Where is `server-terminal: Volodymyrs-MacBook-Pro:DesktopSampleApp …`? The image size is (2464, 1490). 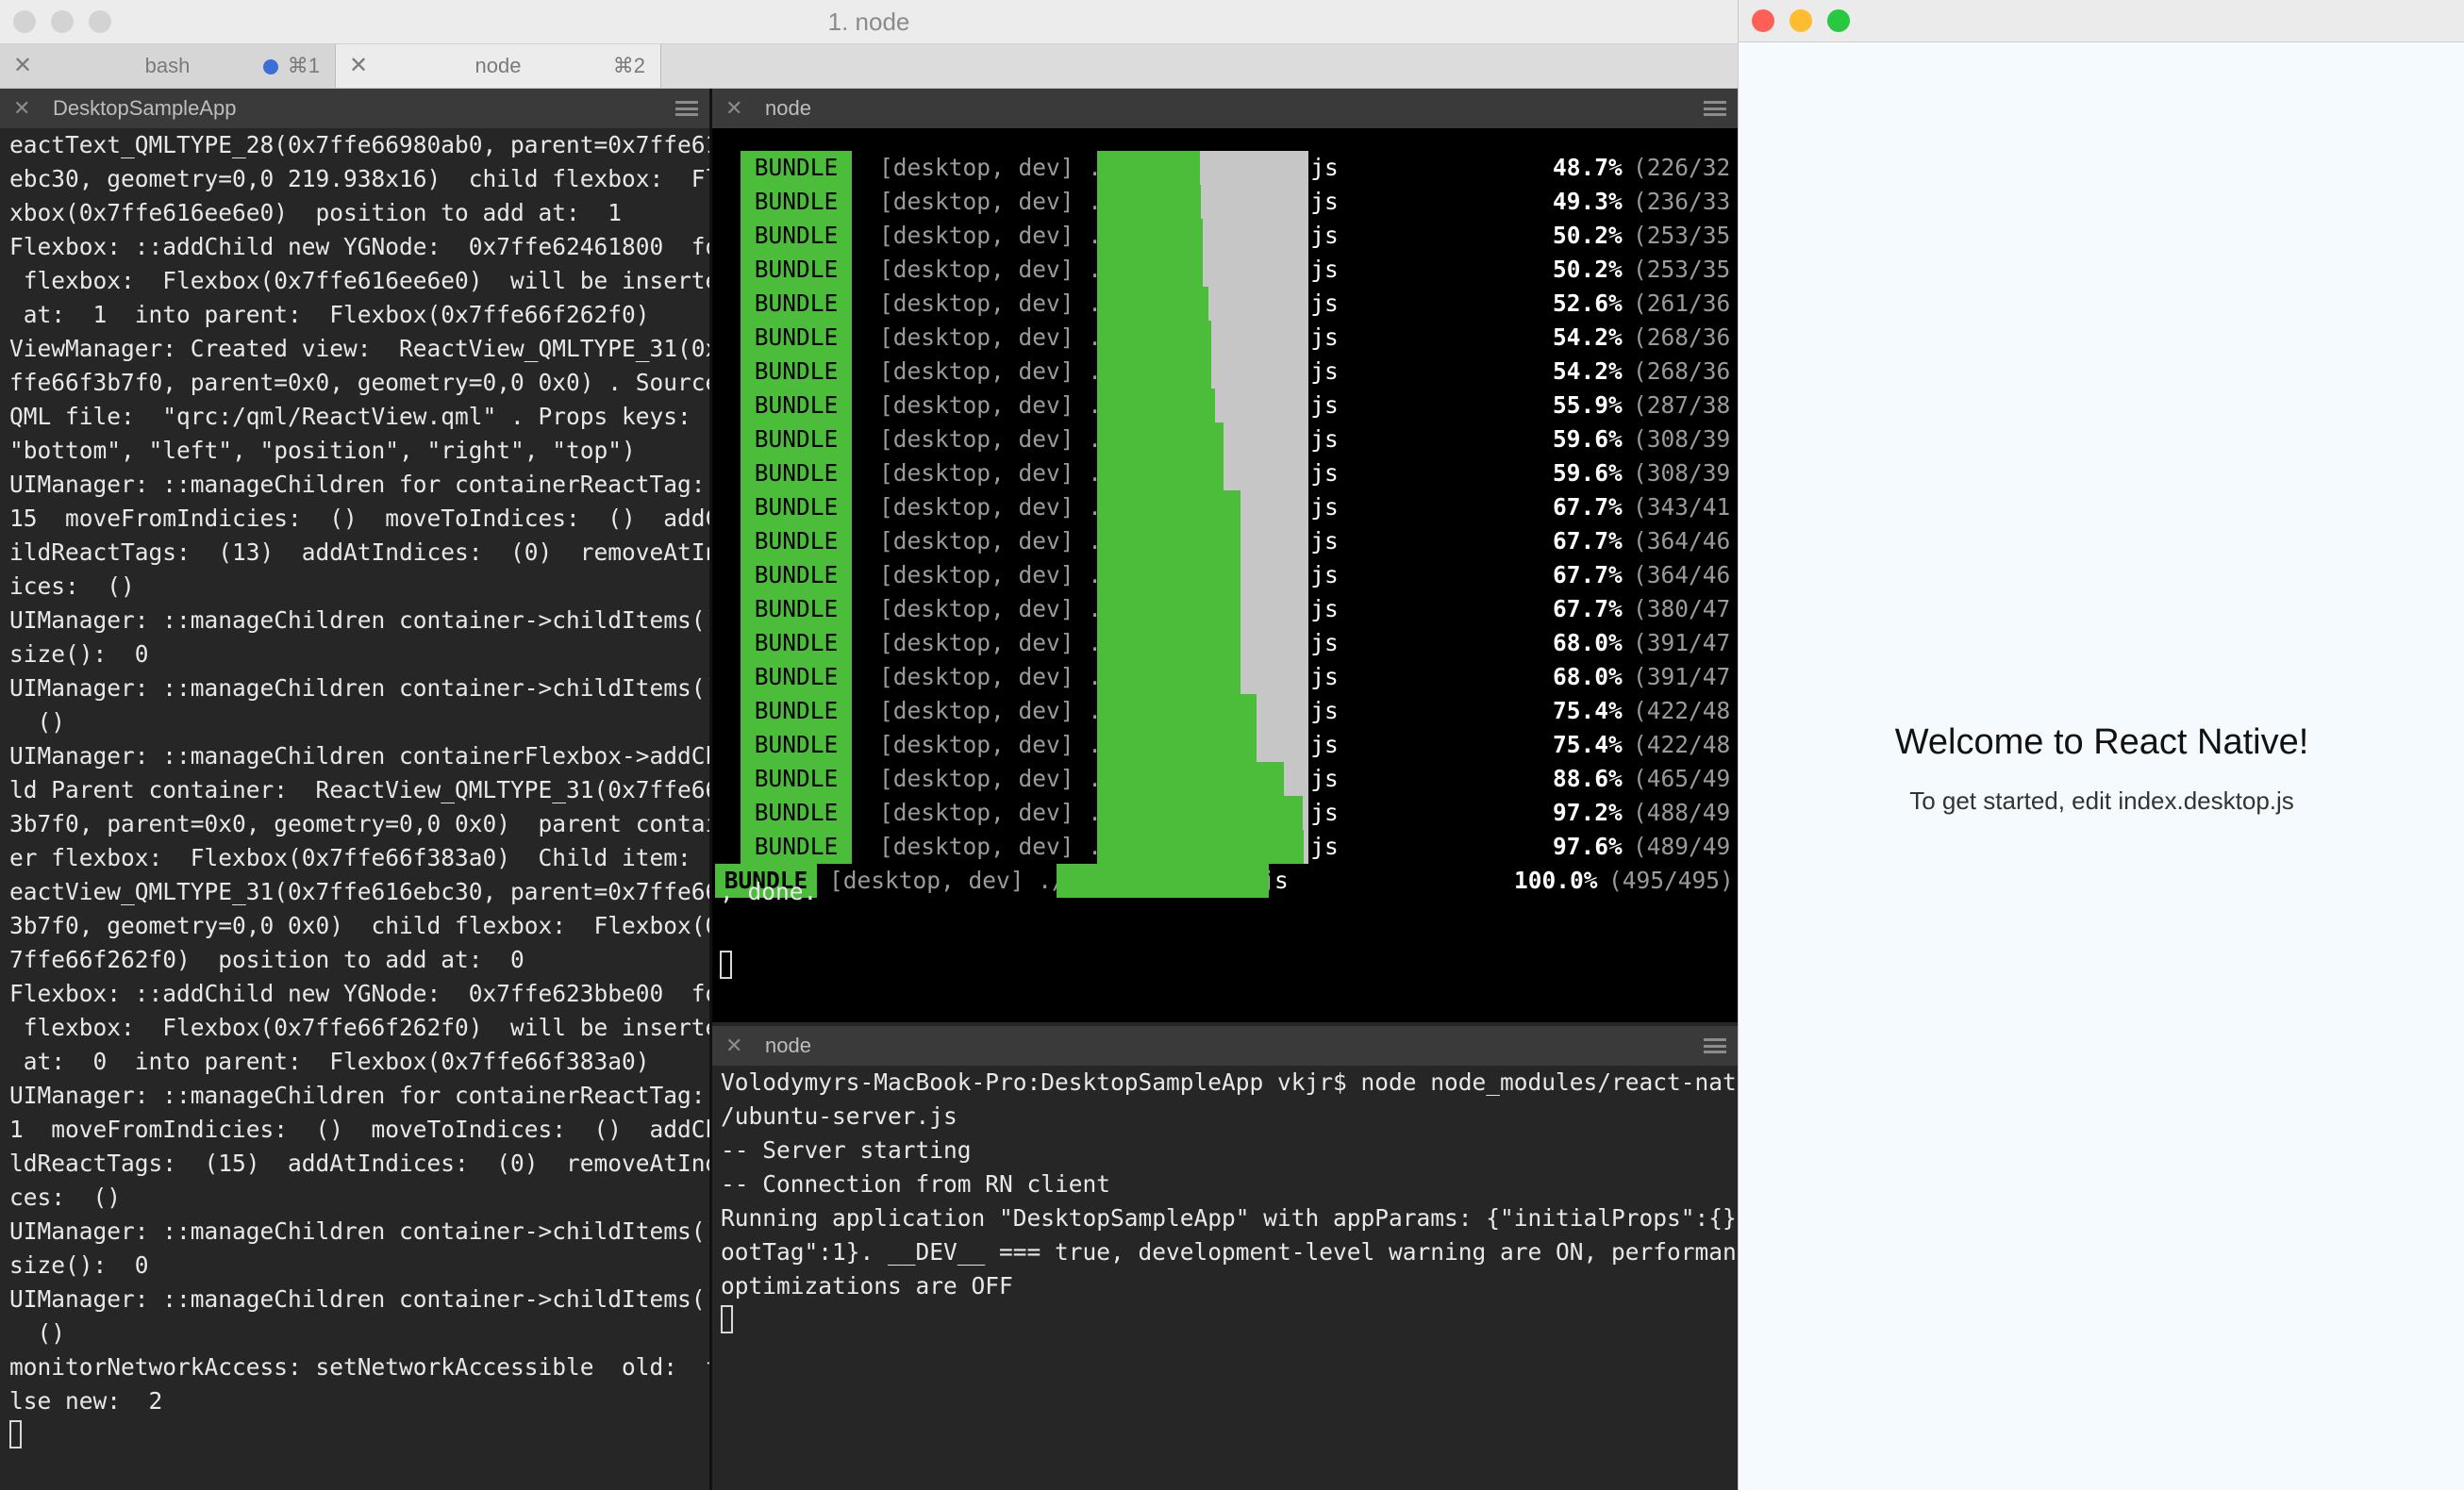
server-terminal: Volodymyrs-MacBook-Pro:DesktopSampleApp … is located at coordinates (1225, 1278).